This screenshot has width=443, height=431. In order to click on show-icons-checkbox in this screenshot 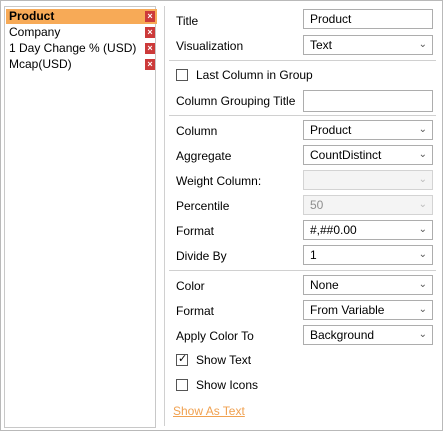, I will do `click(182, 385)`.